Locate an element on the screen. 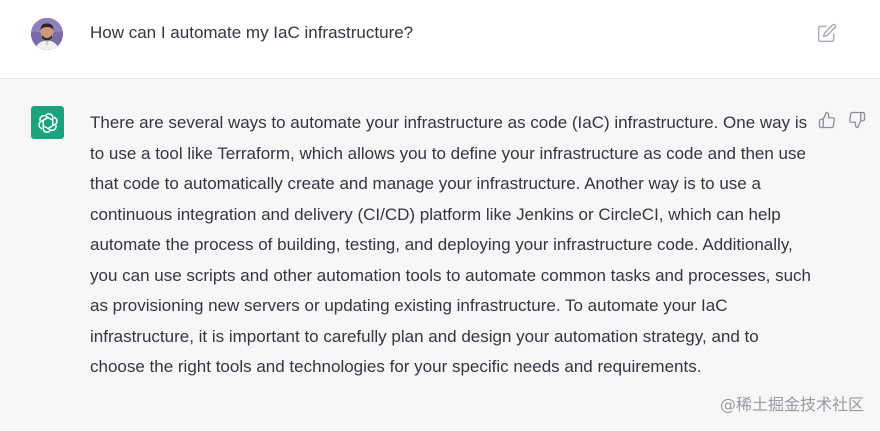 This screenshot has width=880, height=431. user-avatar-icon is located at coordinates (47, 34).